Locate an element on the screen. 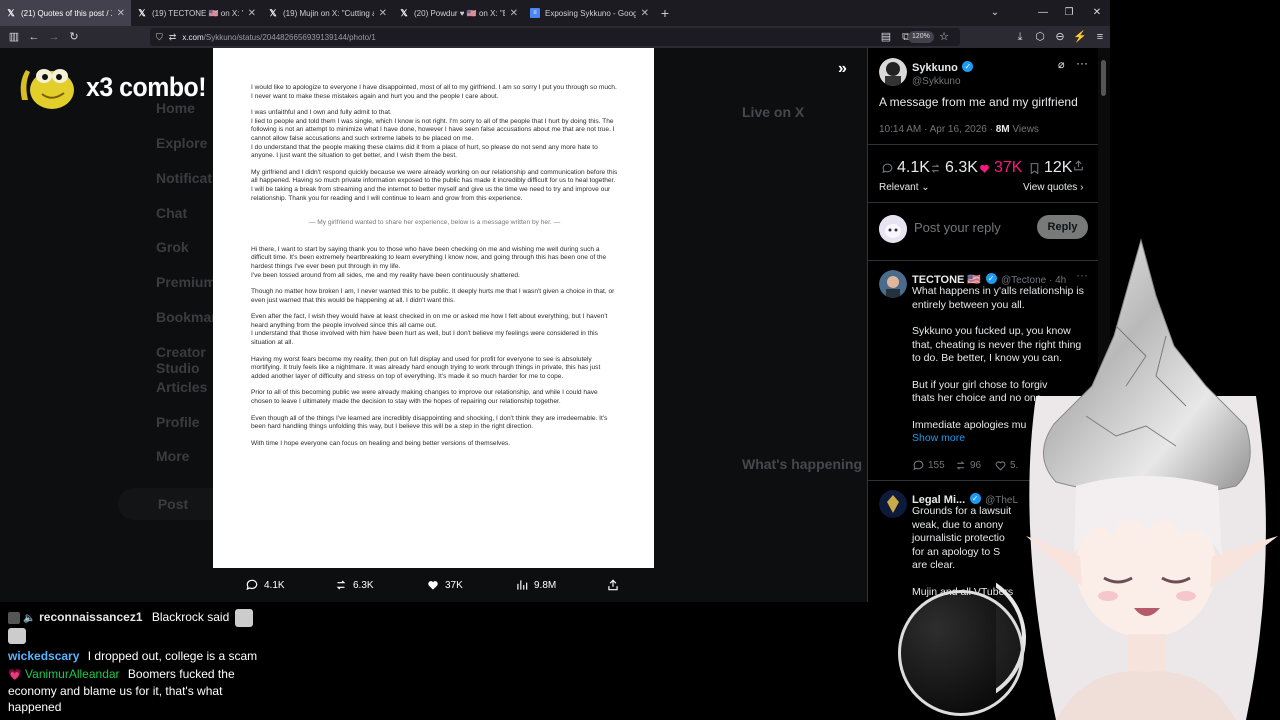 Image resolution: width=1280 pixels, height=720 pixels. nav-grok: Grok is located at coordinates (172, 247).